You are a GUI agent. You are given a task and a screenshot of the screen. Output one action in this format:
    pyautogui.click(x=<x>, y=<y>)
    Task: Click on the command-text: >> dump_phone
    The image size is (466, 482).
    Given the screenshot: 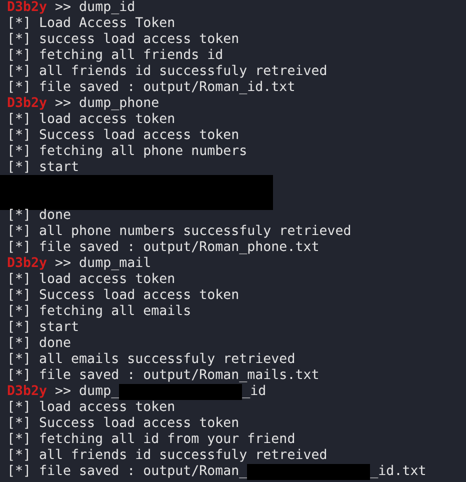 What is the action you would take?
    pyautogui.click(x=107, y=104)
    